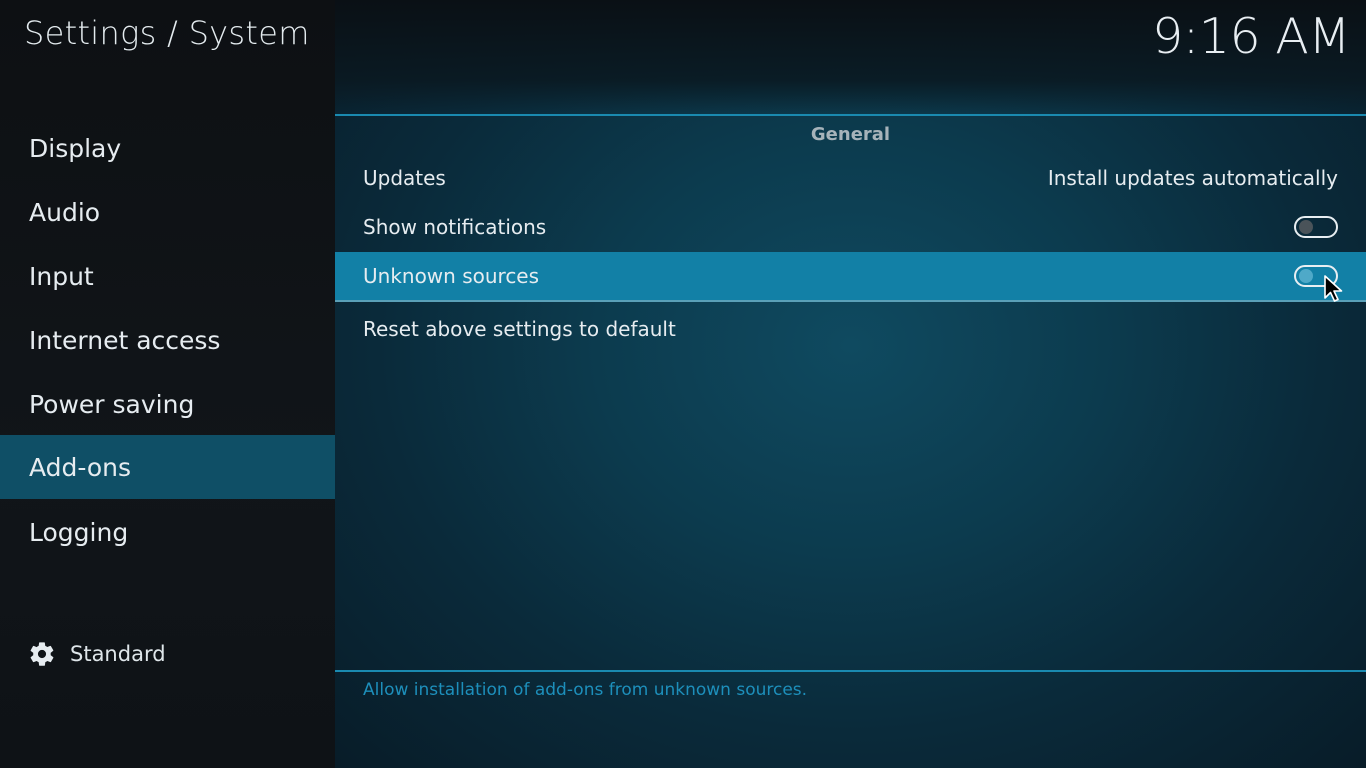 The image size is (1366, 768). I want to click on top-divider, so click(850, 115).